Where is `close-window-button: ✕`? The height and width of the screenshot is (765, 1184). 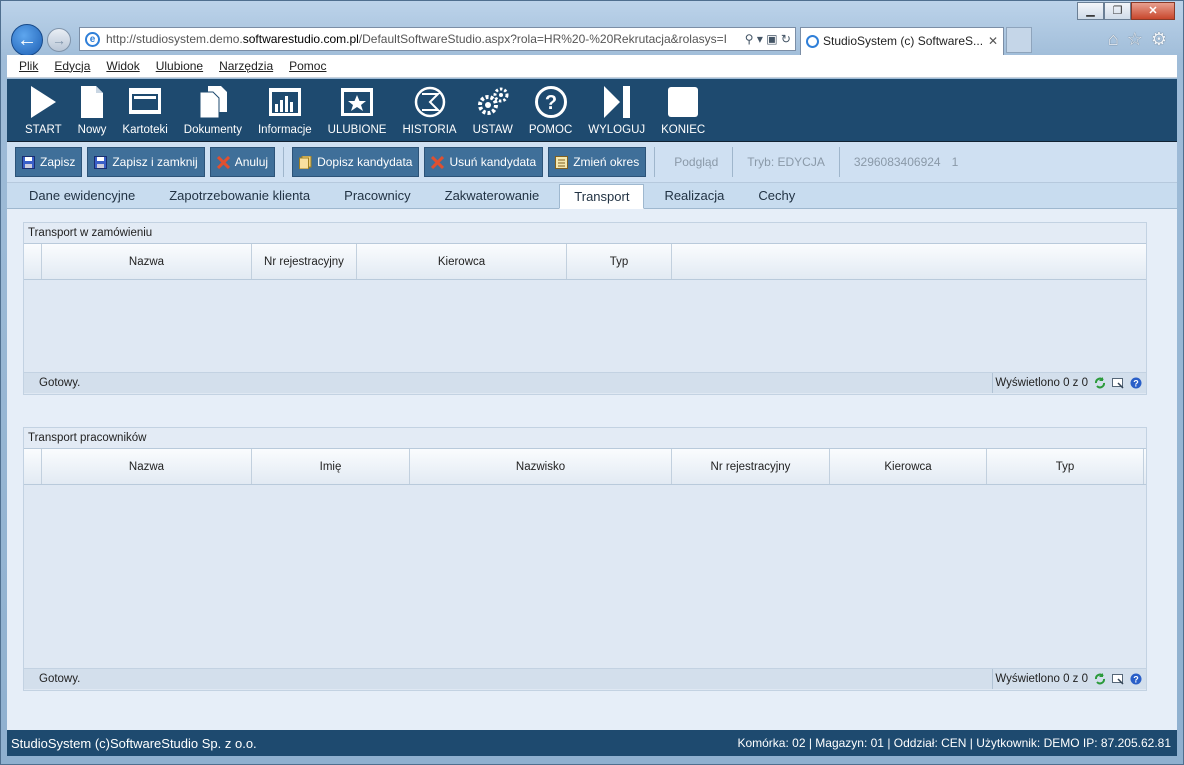
close-window-button: ✕ is located at coordinates (1153, 11).